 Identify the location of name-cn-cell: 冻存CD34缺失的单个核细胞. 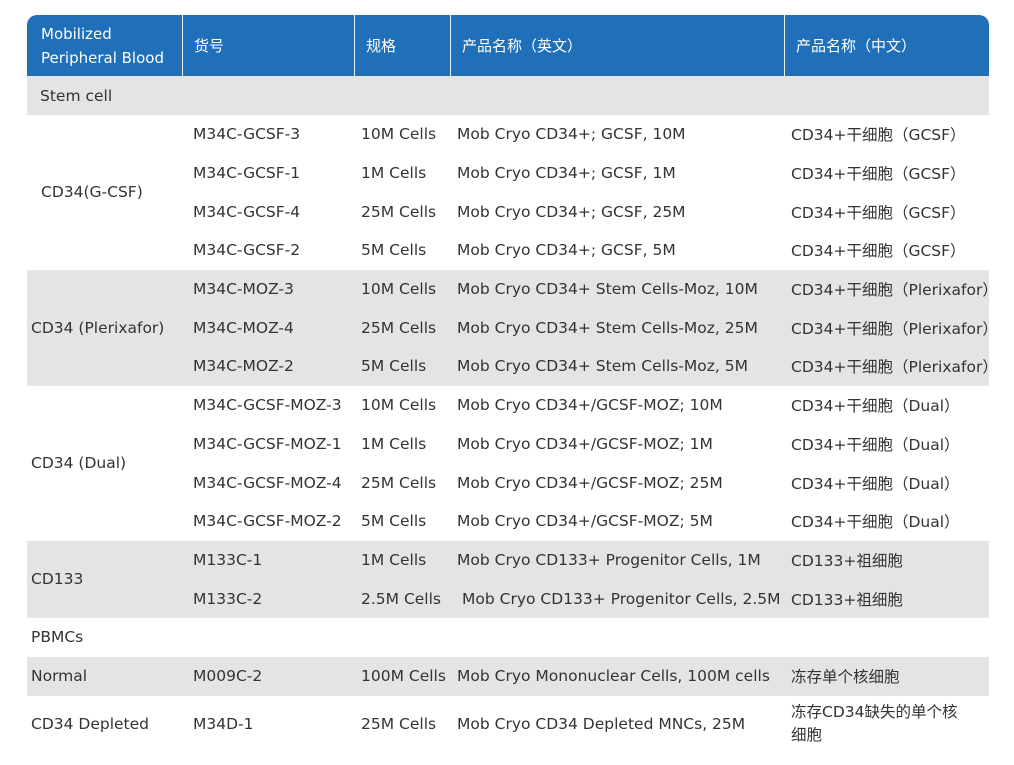
(874, 724).